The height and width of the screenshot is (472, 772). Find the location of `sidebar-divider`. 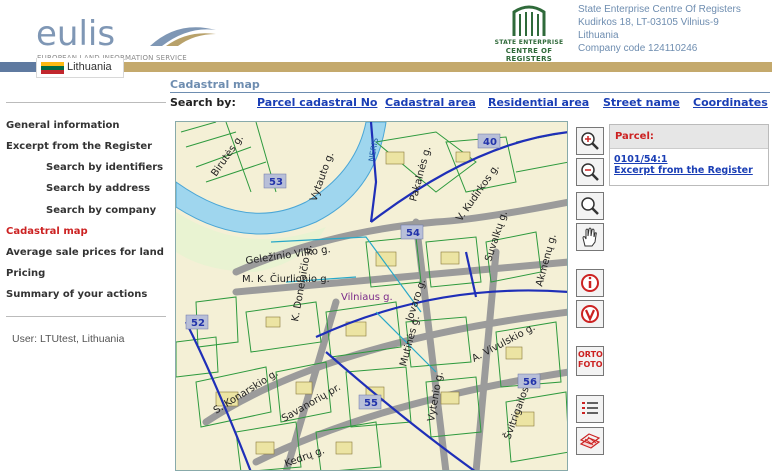

sidebar-divider is located at coordinates (86, 102).